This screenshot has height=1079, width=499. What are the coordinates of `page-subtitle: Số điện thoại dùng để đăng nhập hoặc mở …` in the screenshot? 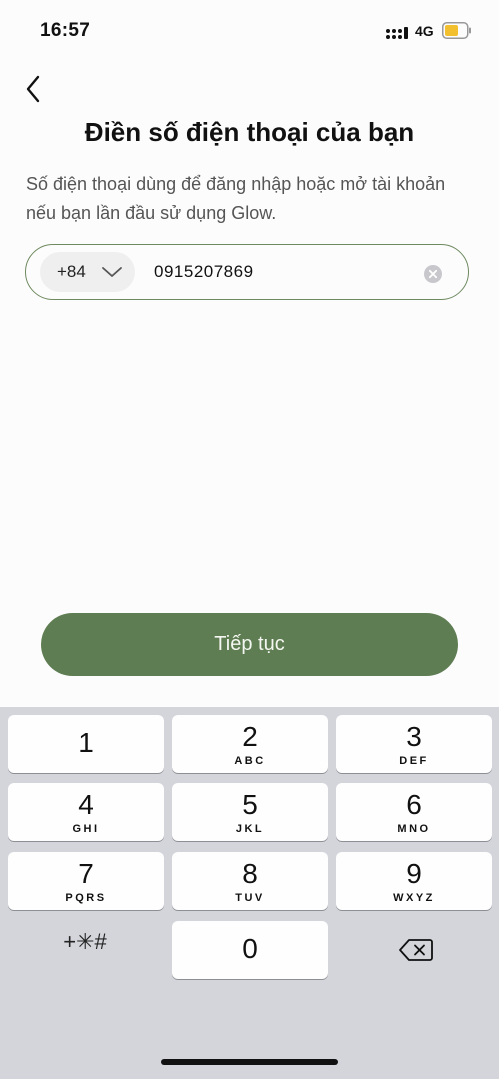 It's located at (236, 198).